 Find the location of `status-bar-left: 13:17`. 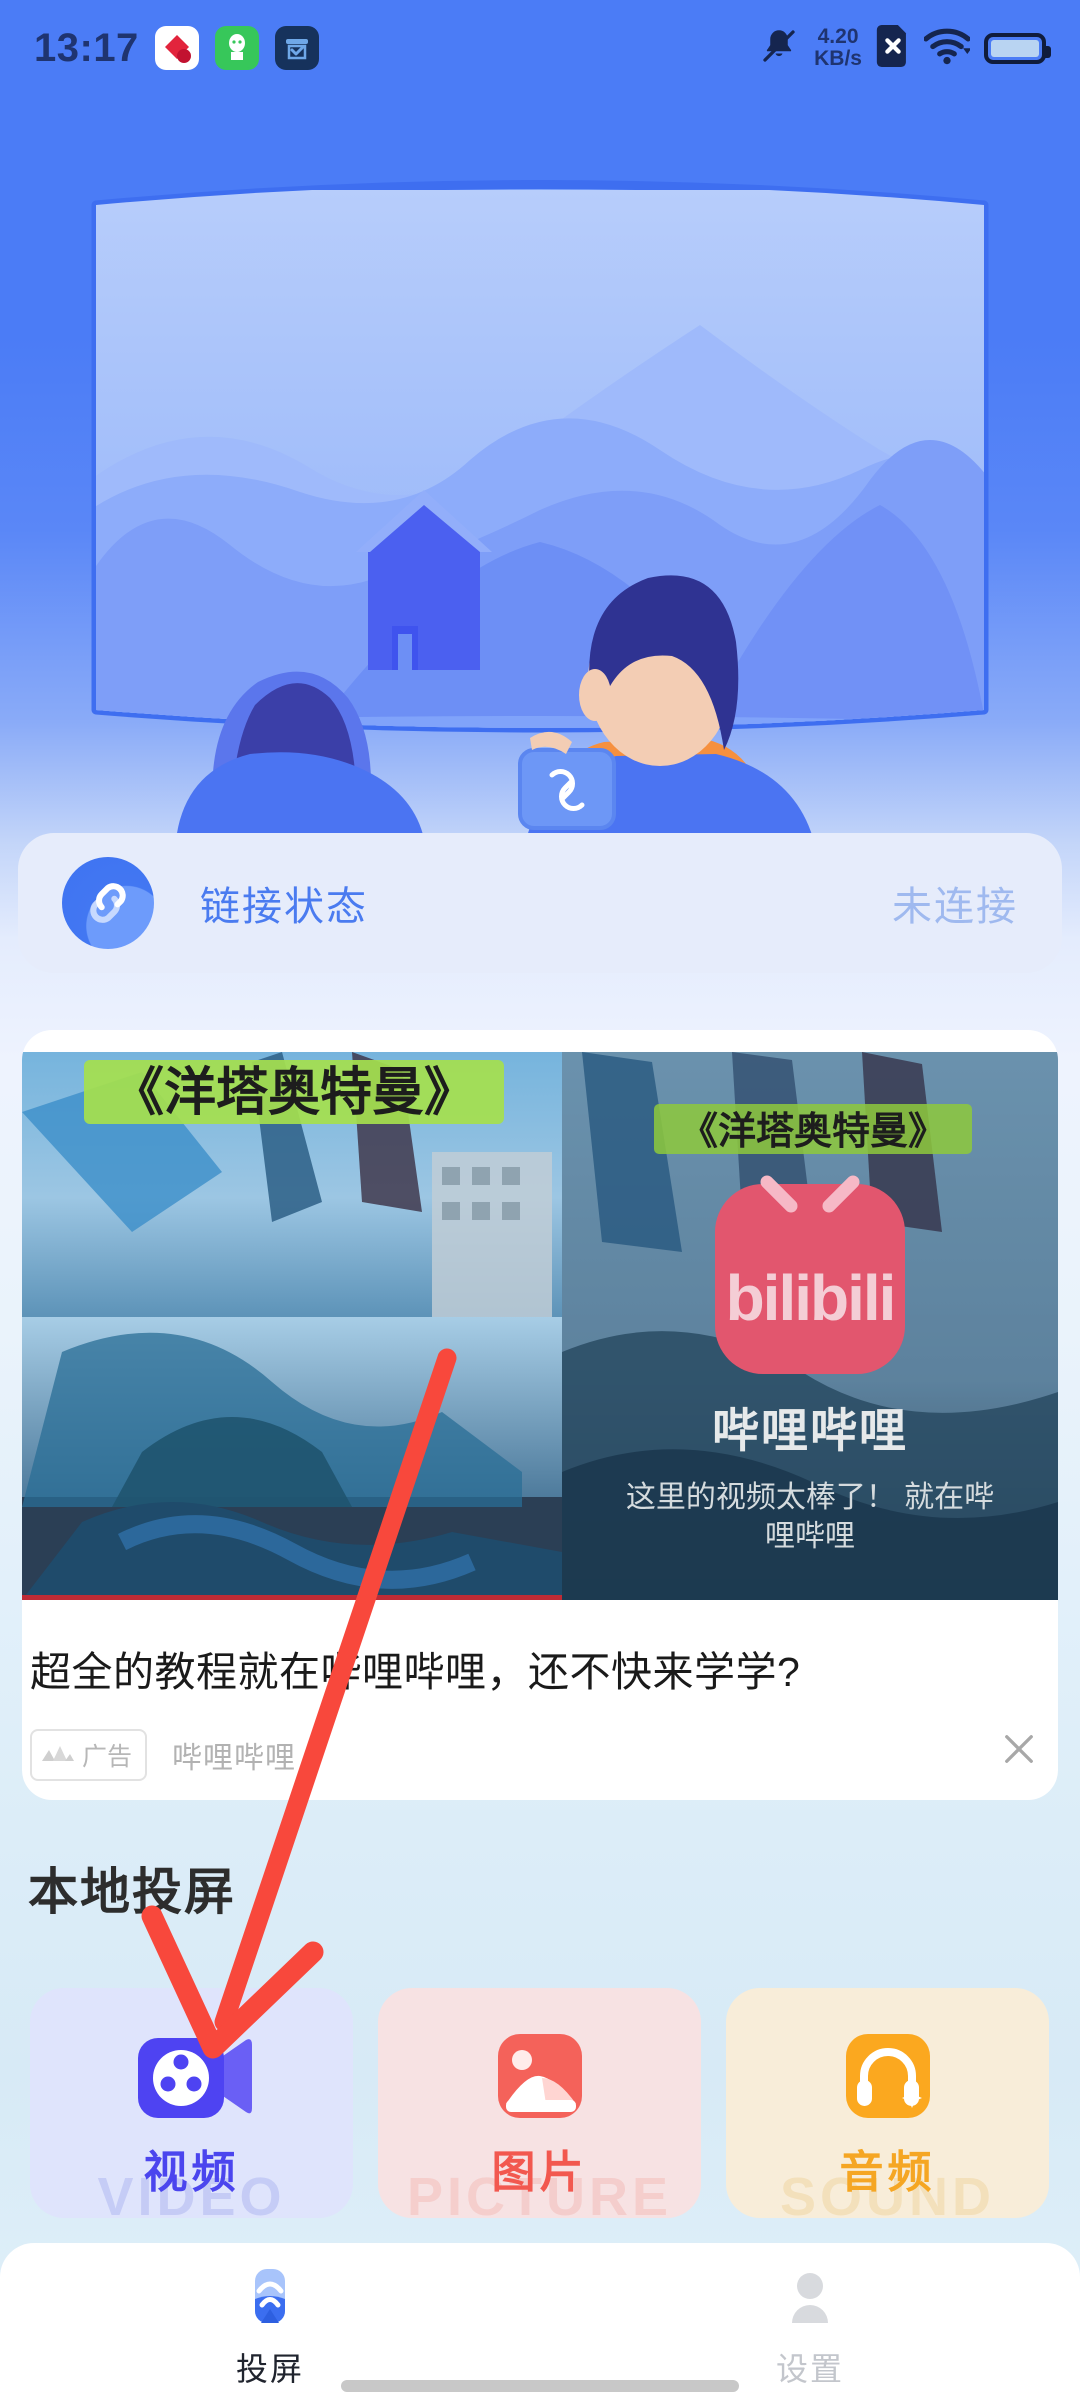

status-bar-left: 13:17 is located at coordinates (176, 48).